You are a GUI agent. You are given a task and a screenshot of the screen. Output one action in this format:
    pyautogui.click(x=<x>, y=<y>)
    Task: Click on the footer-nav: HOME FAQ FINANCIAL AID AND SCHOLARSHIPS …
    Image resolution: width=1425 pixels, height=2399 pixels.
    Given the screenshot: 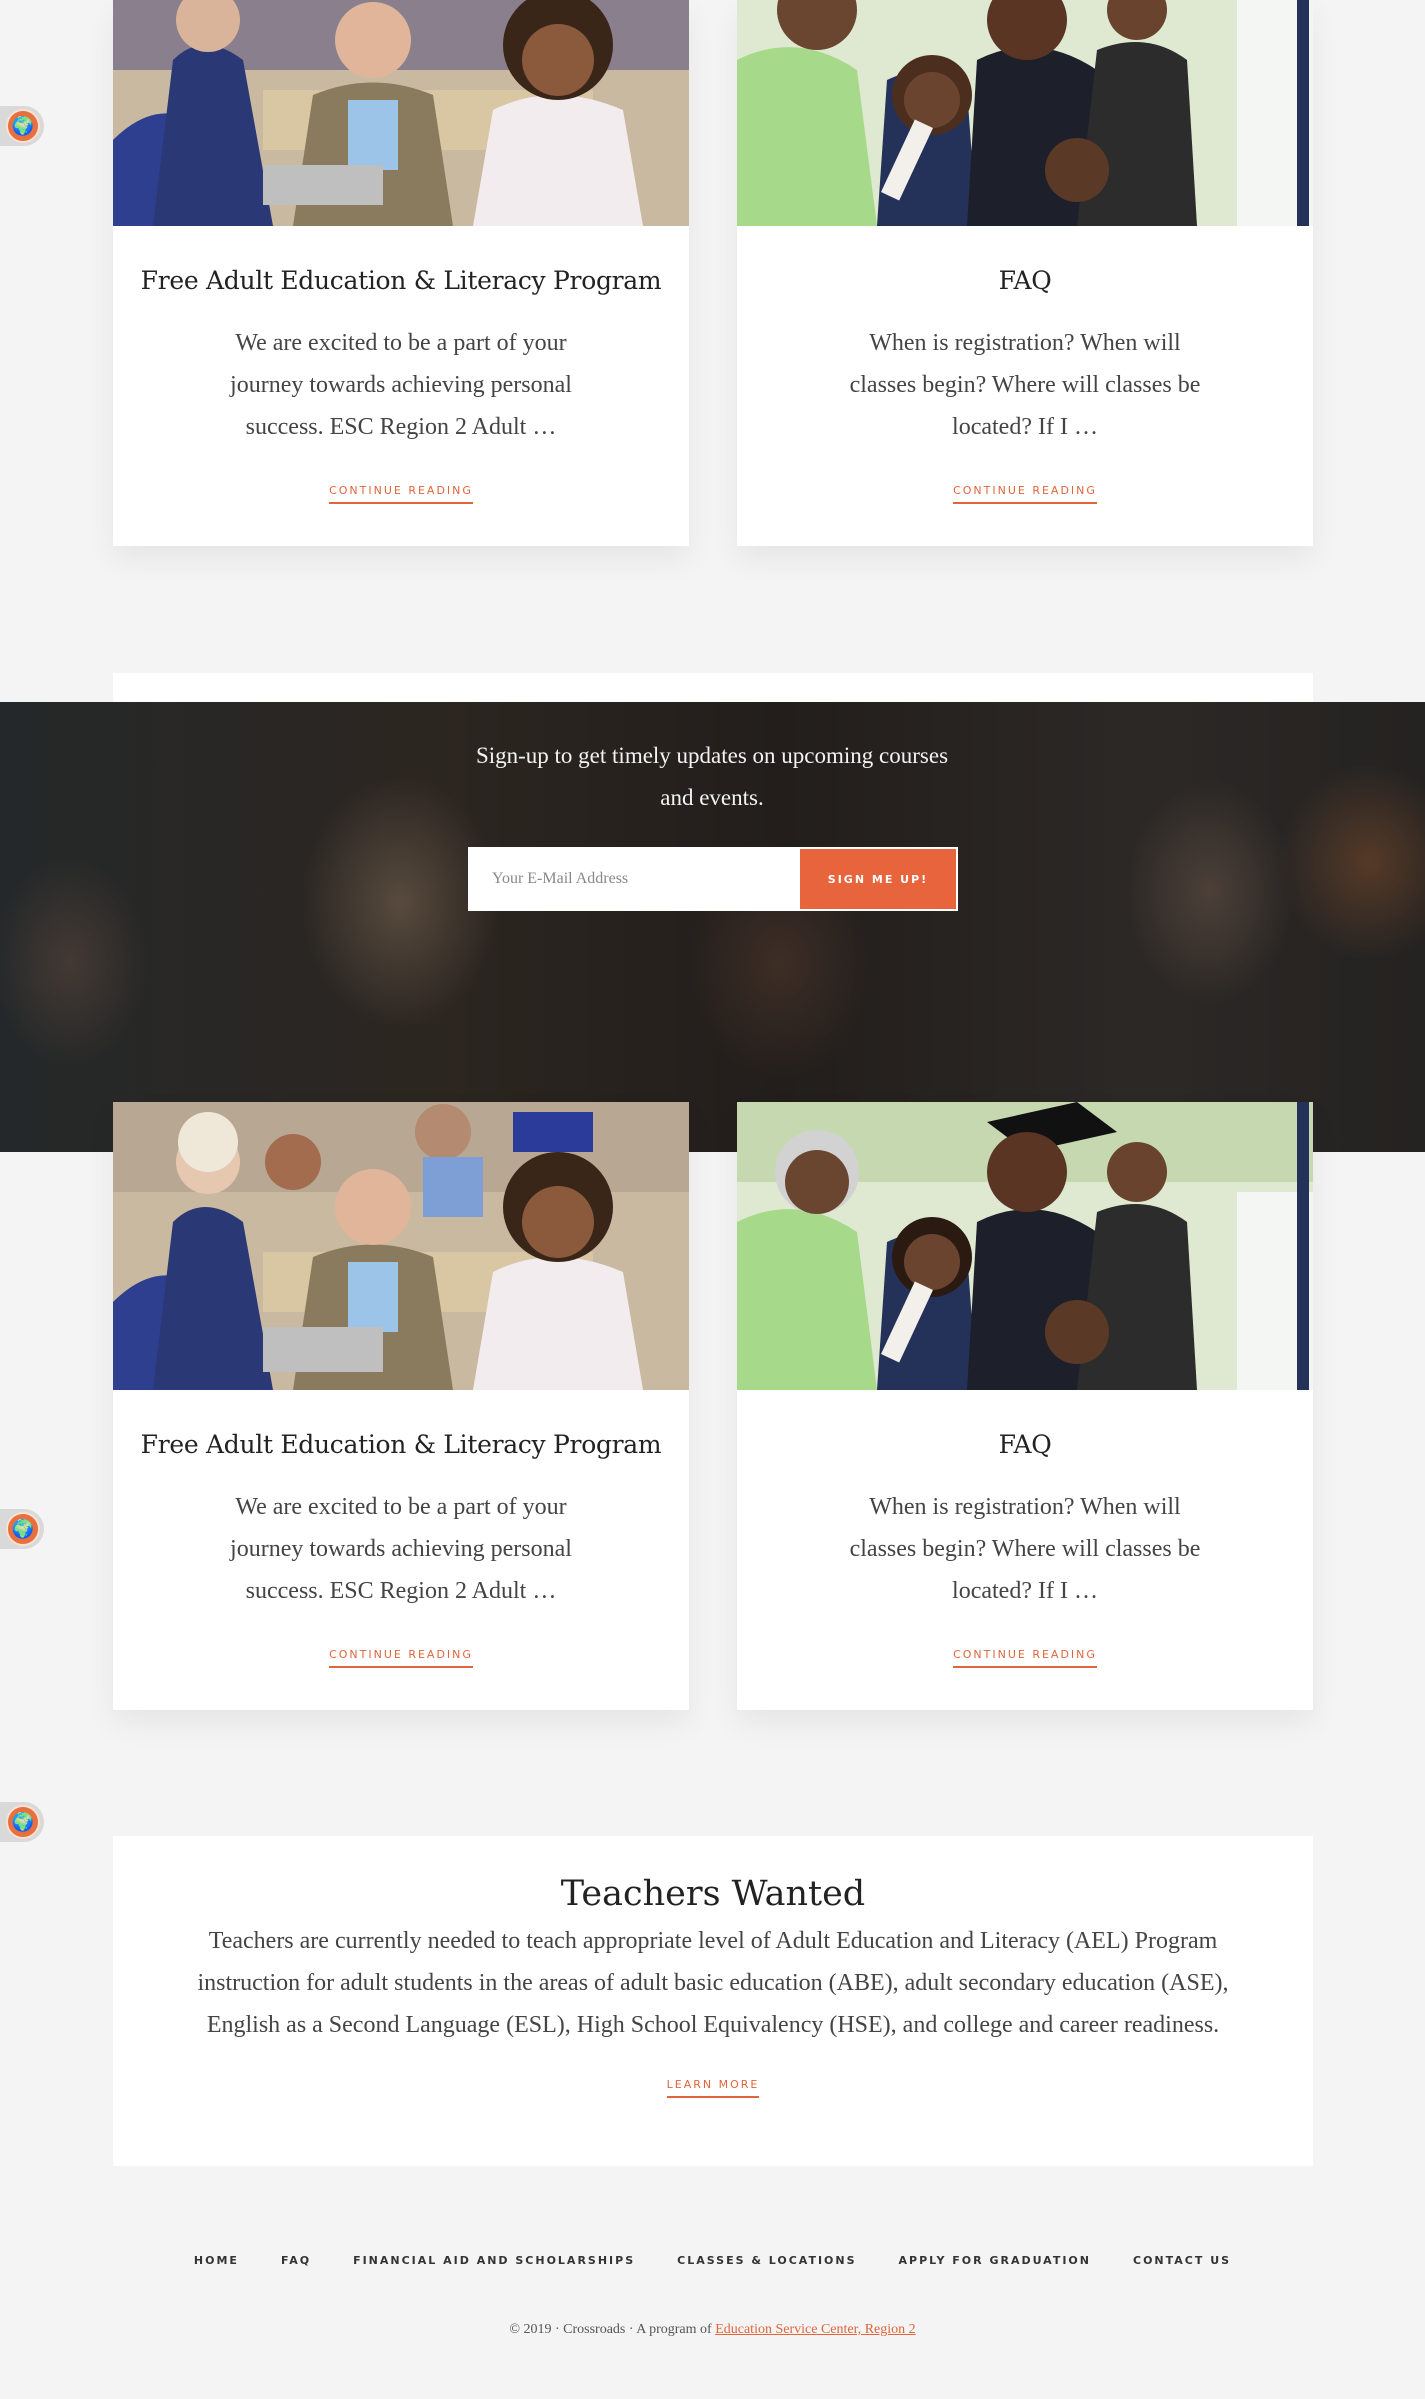 What is the action you would take?
    pyautogui.click(x=712, y=2260)
    